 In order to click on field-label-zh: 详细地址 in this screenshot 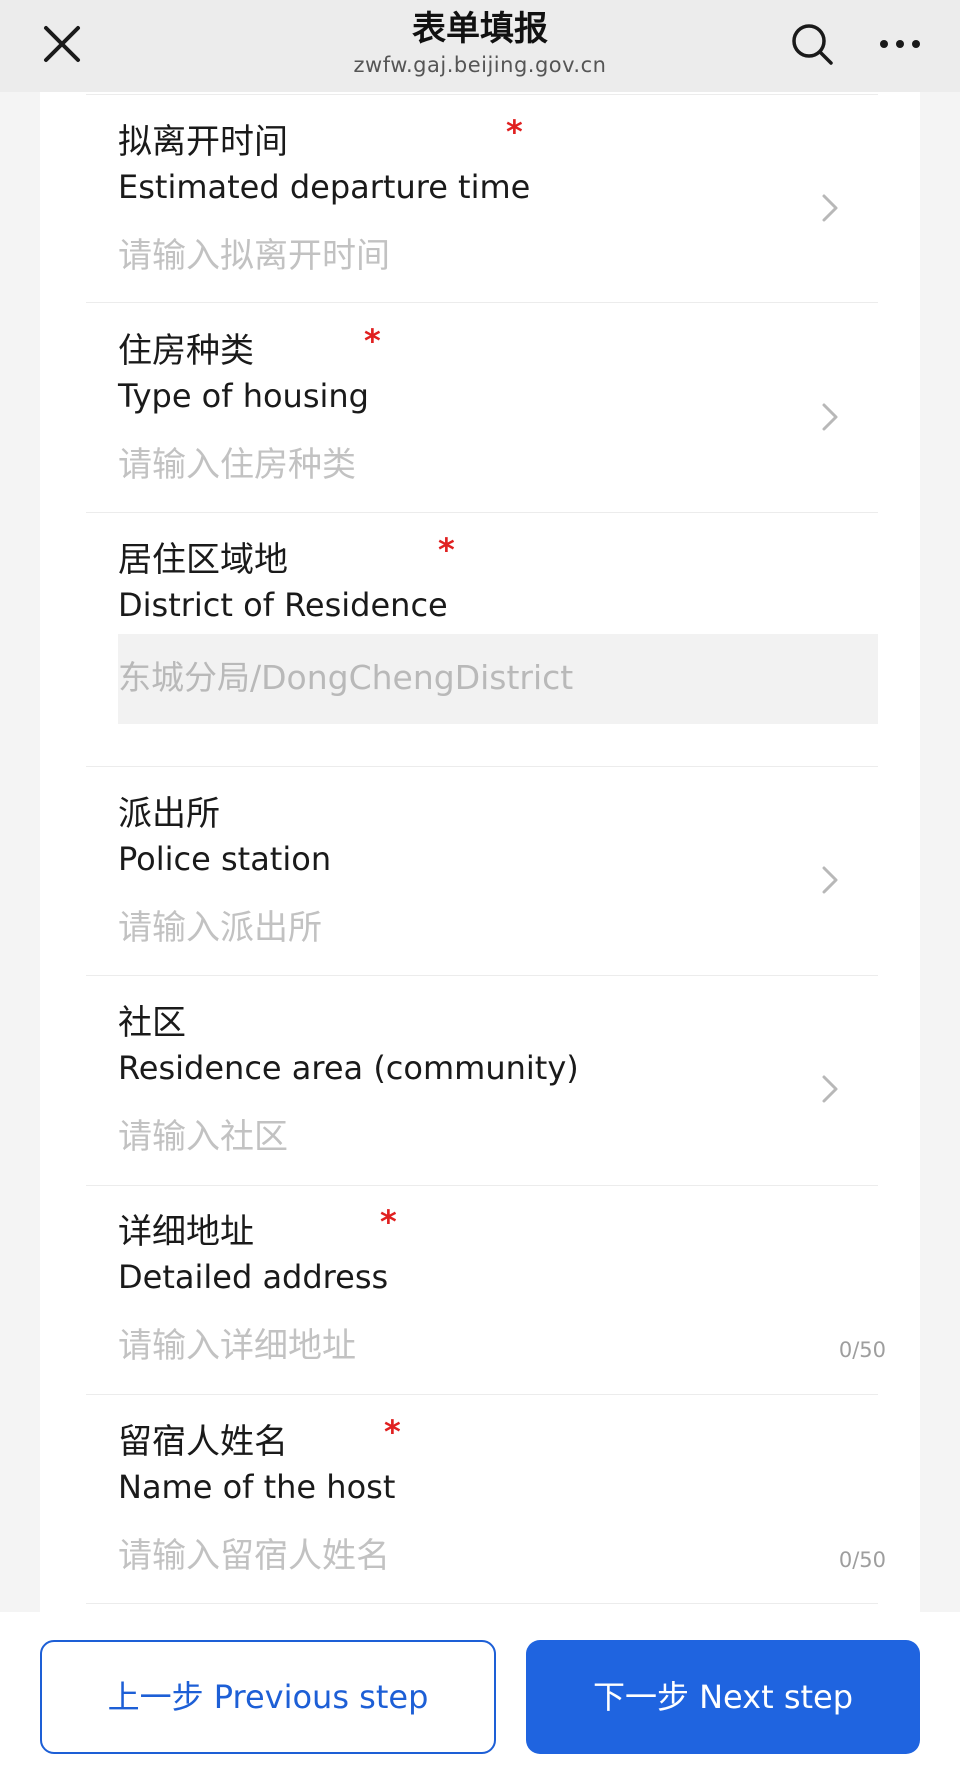, I will do `click(186, 1232)`.